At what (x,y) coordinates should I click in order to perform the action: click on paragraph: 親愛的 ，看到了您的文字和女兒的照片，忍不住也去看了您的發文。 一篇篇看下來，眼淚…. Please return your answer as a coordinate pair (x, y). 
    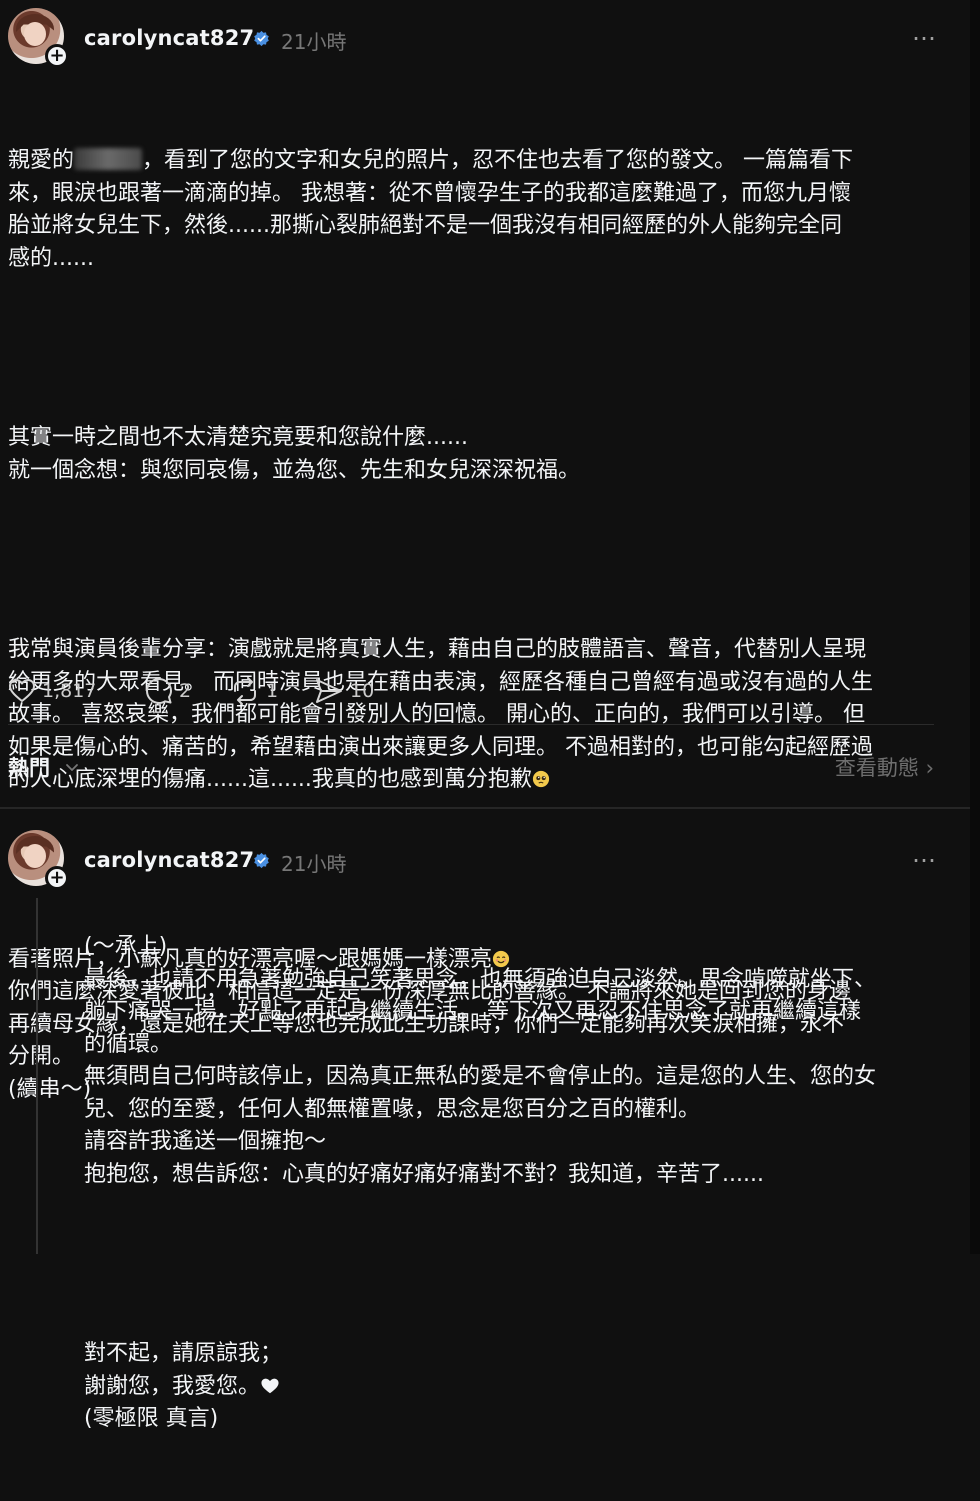
    Looking at the image, I should click on (473, 210).